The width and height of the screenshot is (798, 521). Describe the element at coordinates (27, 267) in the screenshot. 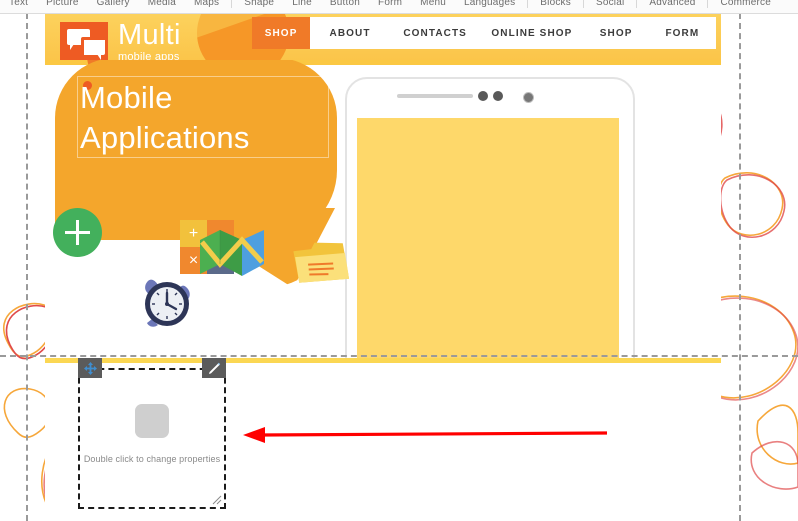

I see `guide-line-left` at that location.